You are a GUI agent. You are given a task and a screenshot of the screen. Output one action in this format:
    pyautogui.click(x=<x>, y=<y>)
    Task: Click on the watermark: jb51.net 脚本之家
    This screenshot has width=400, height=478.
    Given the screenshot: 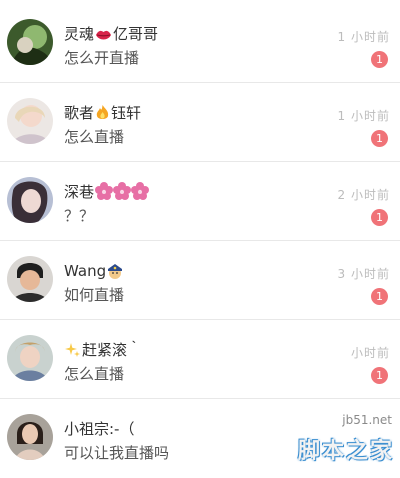 What is the action you would take?
    pyautogui.click(x=331, y=440)
    